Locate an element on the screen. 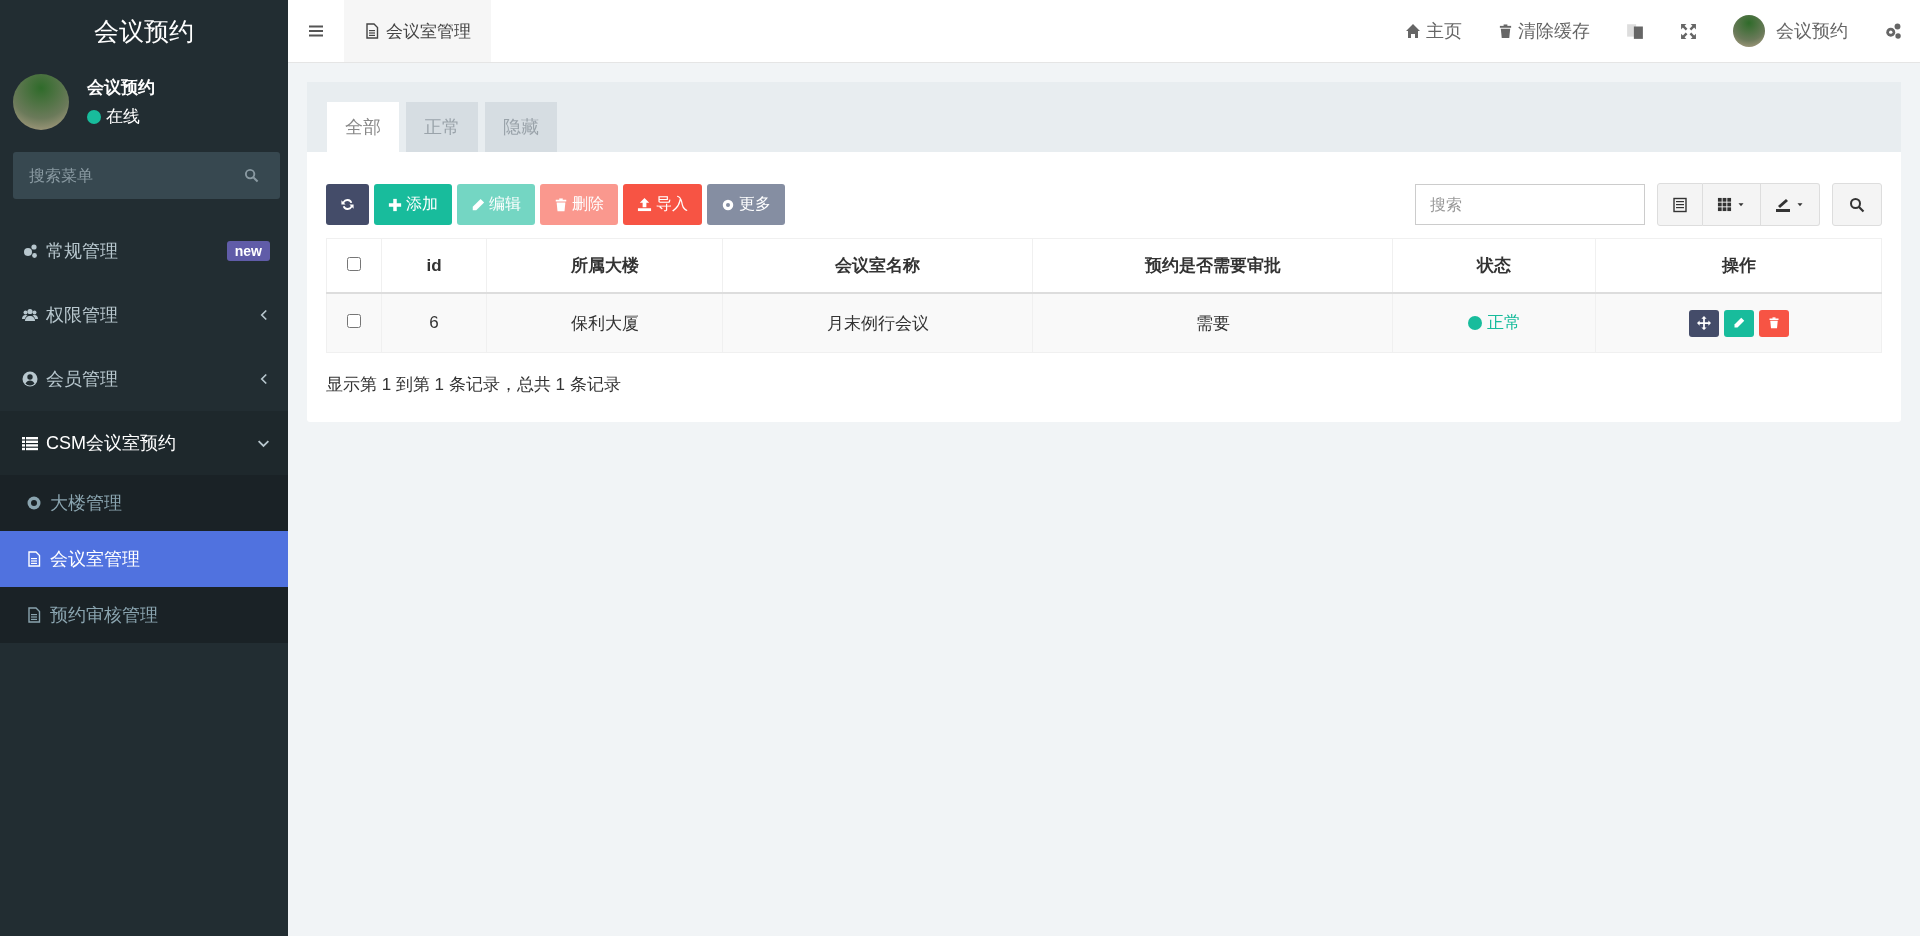 The height and width of the screenshot is (936, 1920). plus-icon is located at coordinates (395, 204).